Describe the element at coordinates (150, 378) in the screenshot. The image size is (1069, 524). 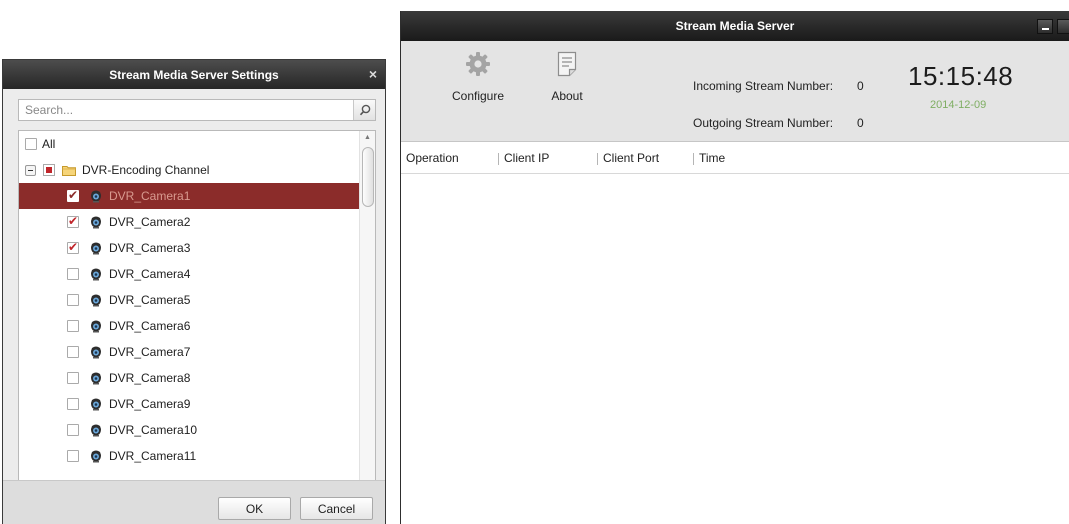
I see `camera-label: DVR_Camera8` at that location.